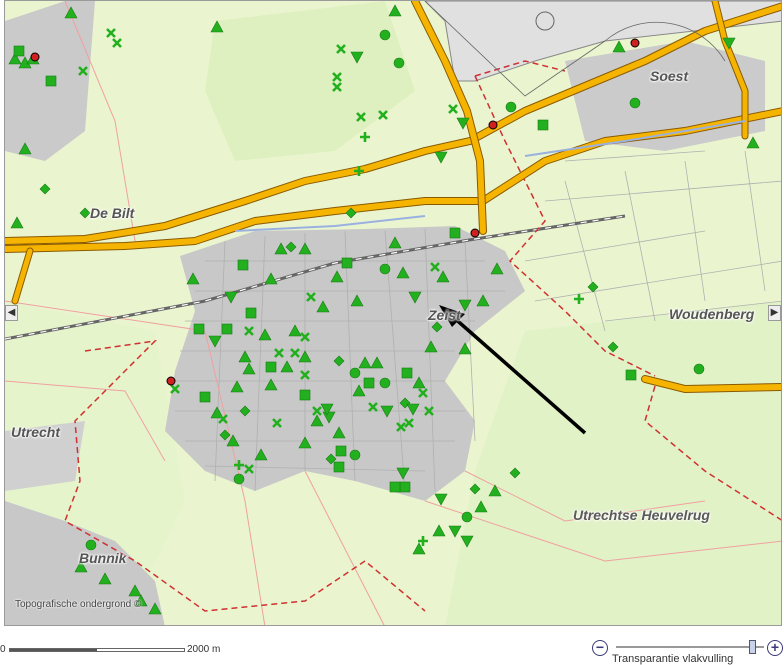 This screenshot has width=784, height=665. What do you see at coordinates (444, 315) in the screenshot?
I see `place-label-zeist: Zeist` at bounding box center [444, 315].